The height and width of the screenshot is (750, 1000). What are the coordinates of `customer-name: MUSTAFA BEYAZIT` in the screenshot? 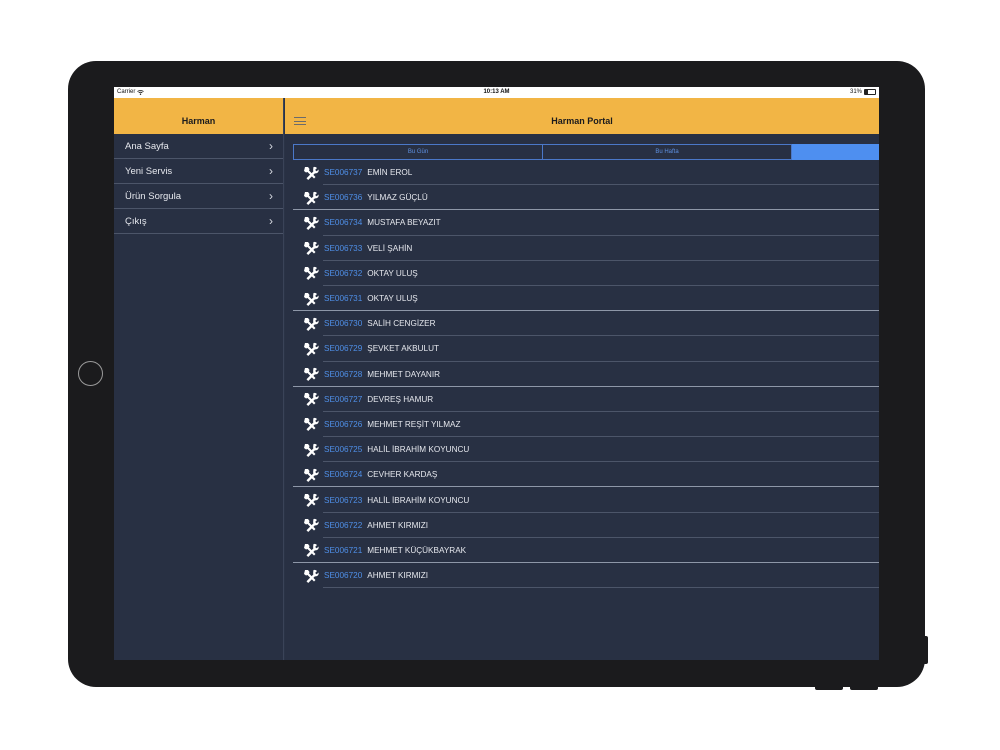 It's located at (404, 223).